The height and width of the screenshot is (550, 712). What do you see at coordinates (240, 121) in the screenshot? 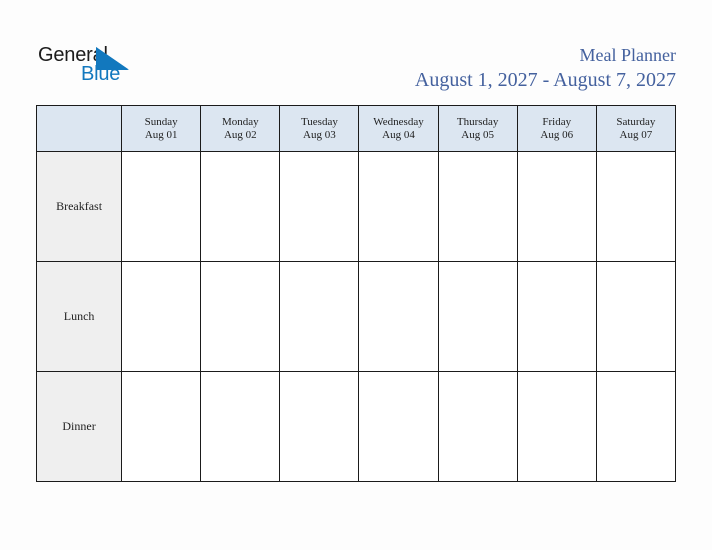
I see `day-header-name: Monday` at bounding box center [240, 121].